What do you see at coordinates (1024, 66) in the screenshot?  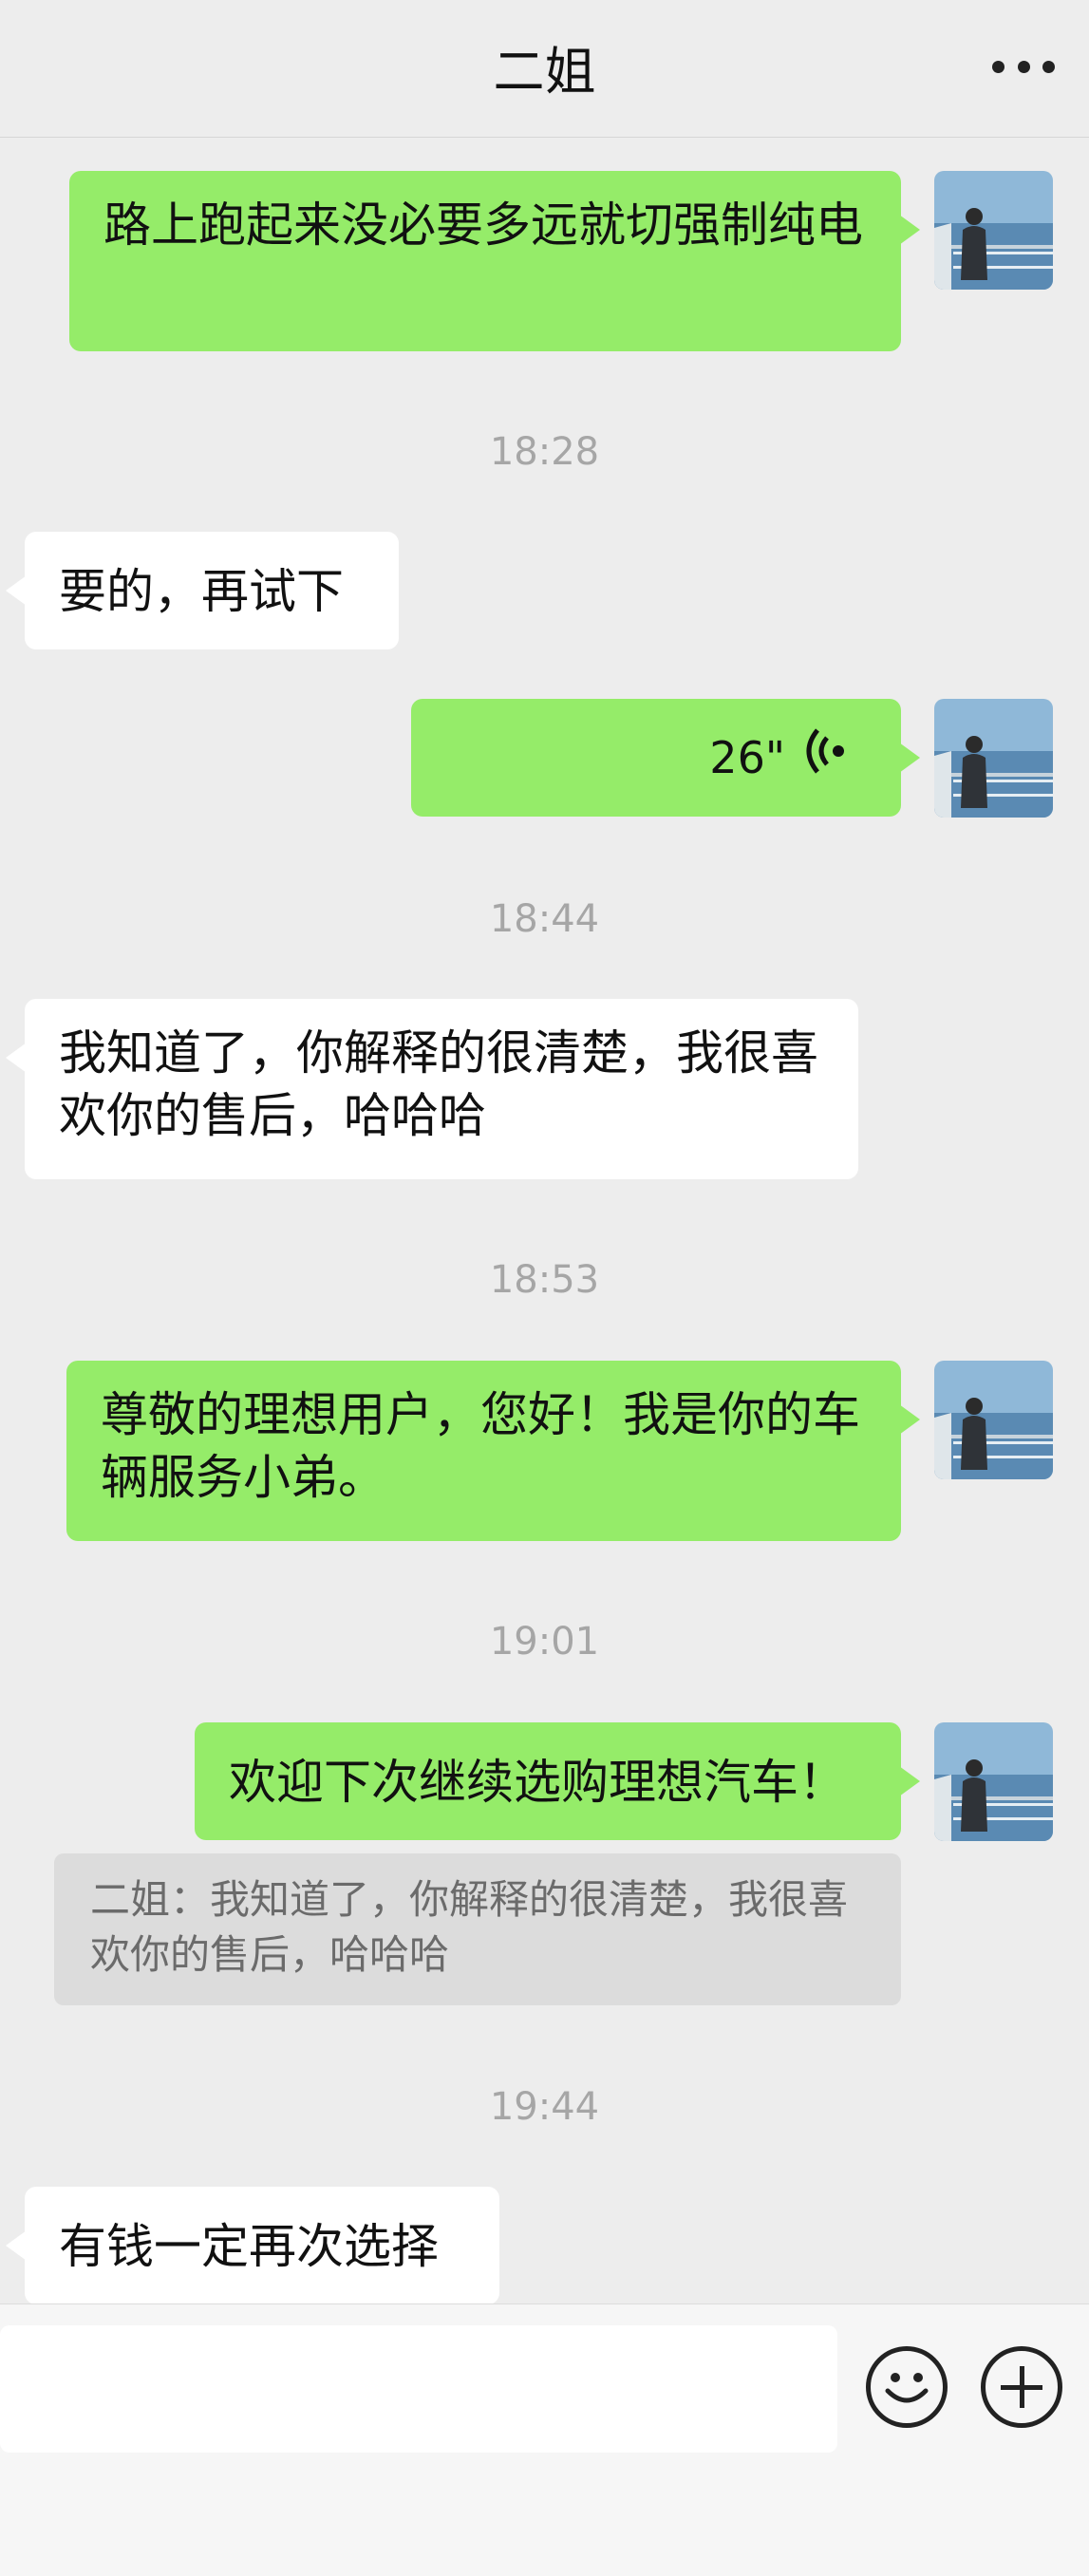 I see `more-dots-icon` at bounding box center [1024, 66].